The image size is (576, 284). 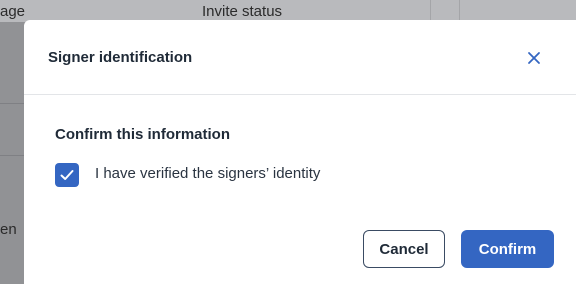 What do you see at coordinates (142, 134) in the screenshot?
I see `section-heading: Confirm this information` at bounding box center [142, 134].